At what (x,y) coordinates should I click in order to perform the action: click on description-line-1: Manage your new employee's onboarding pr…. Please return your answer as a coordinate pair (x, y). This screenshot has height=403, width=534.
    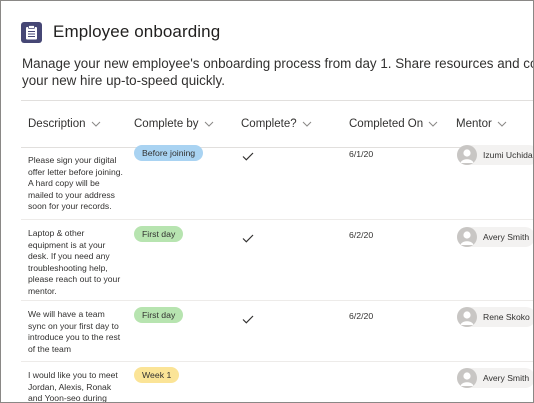
    Looking at the image, I should click on (277, 63).